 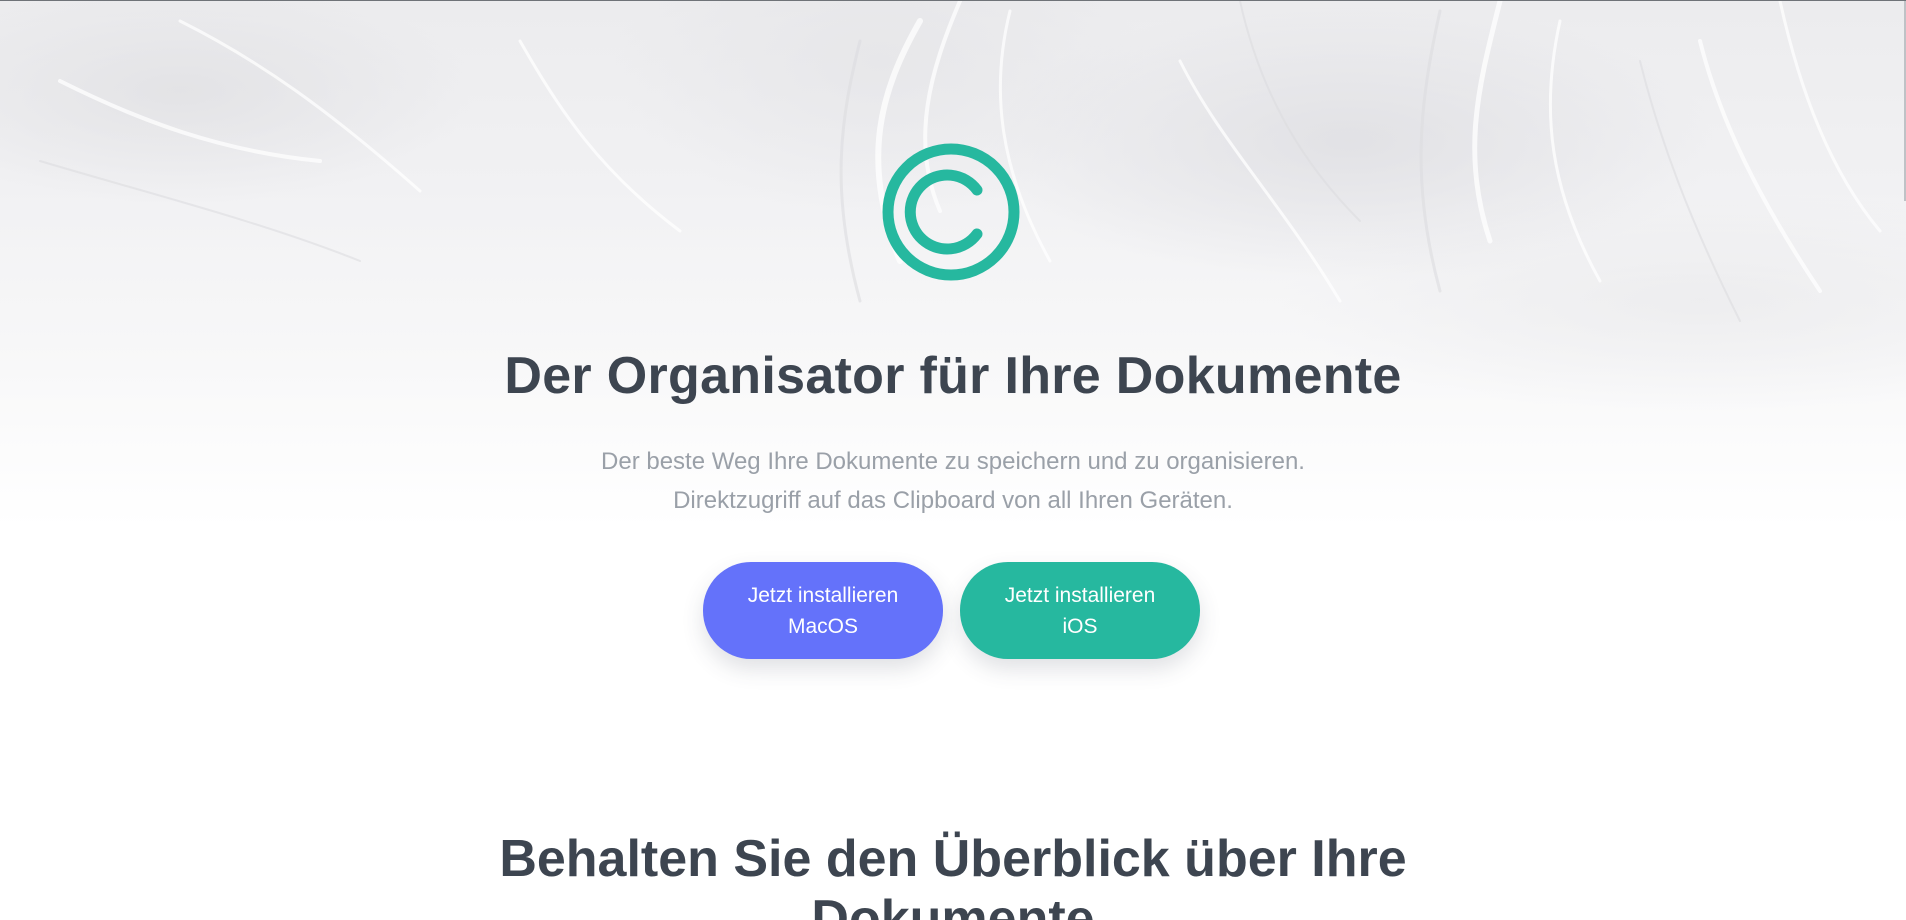 What do you see at coordinates (953, 905) in the screenshot?
I see `section-title-line-2: Dokumente` at bounding box center [953, 905].